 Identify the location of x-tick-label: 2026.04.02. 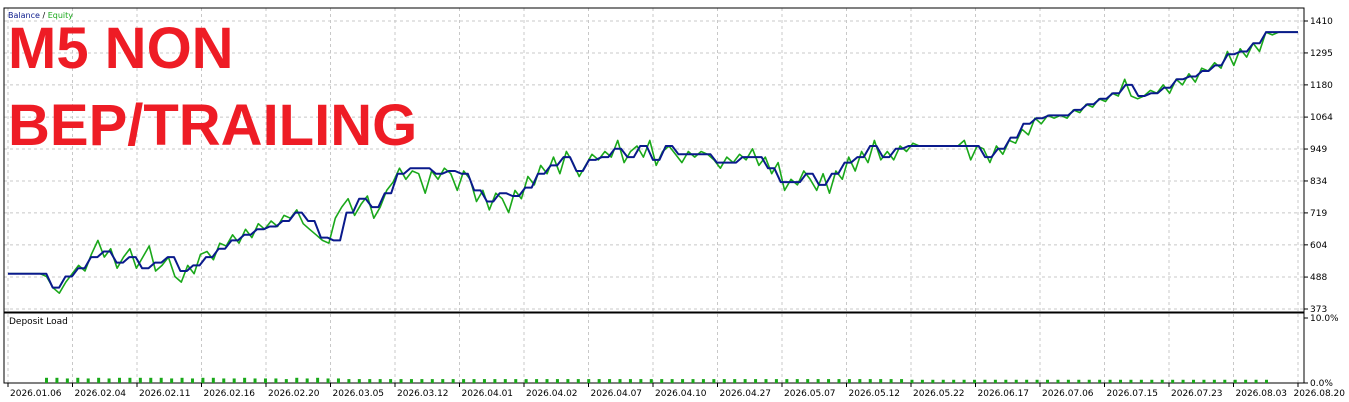
(552, 394).